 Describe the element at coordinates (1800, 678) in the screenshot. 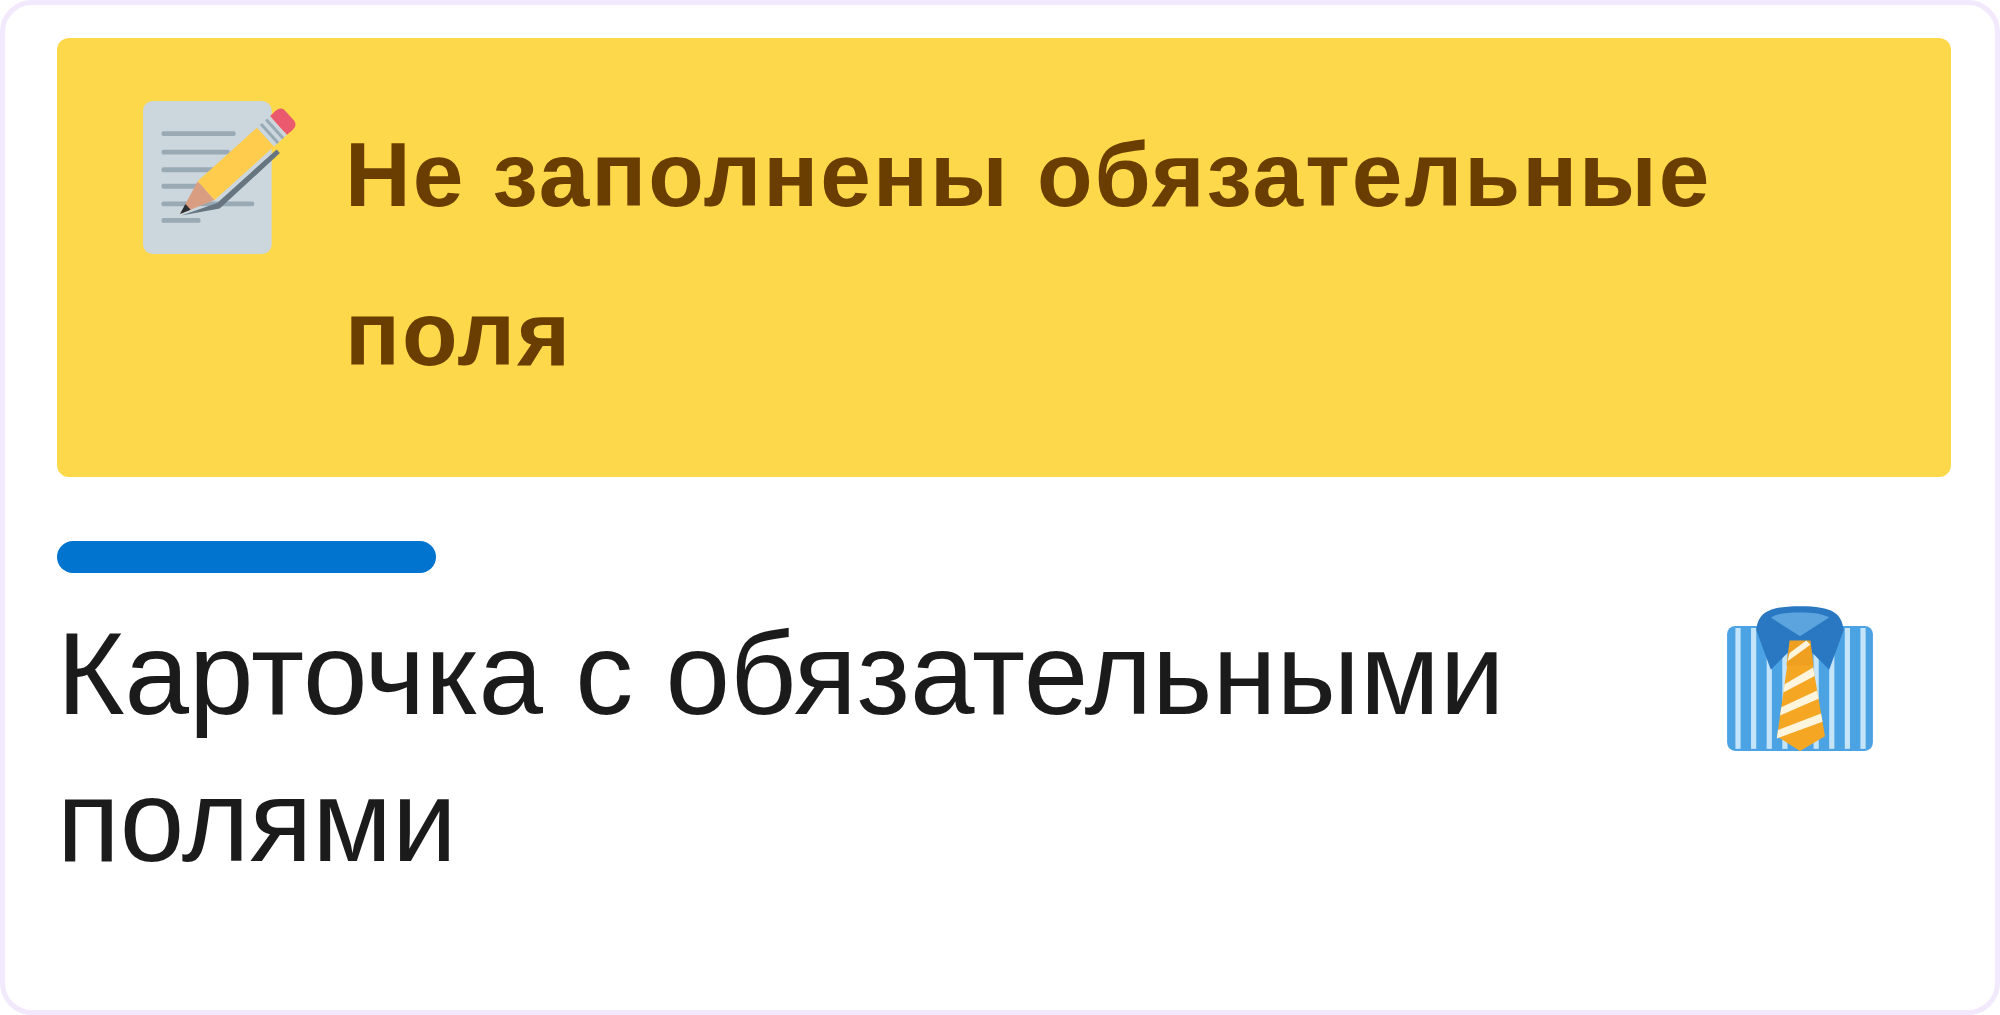

I see `shirt-tie-icon` at that location.